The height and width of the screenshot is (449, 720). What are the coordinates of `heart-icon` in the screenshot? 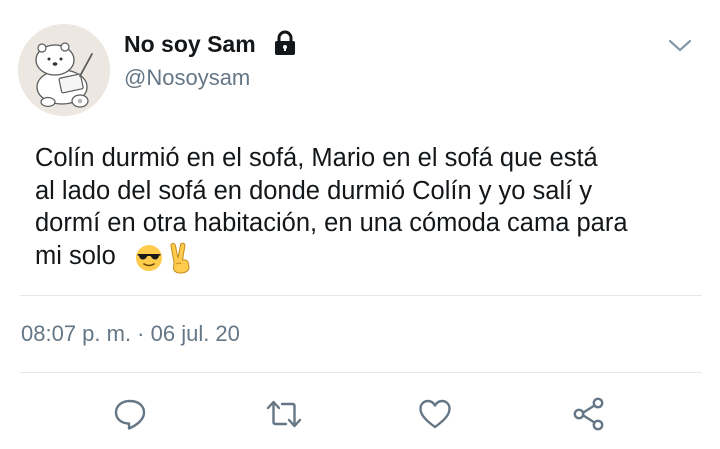 It's located at (435, 414).